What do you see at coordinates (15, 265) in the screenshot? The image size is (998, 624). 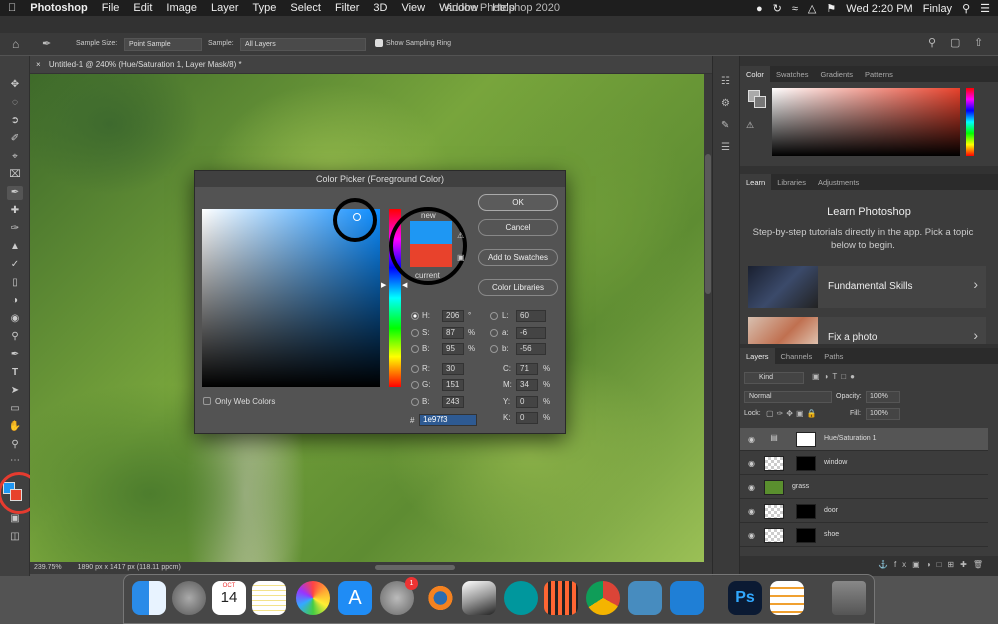 I see `history-brush-icon: ✓` at bounding box center [15, 265].